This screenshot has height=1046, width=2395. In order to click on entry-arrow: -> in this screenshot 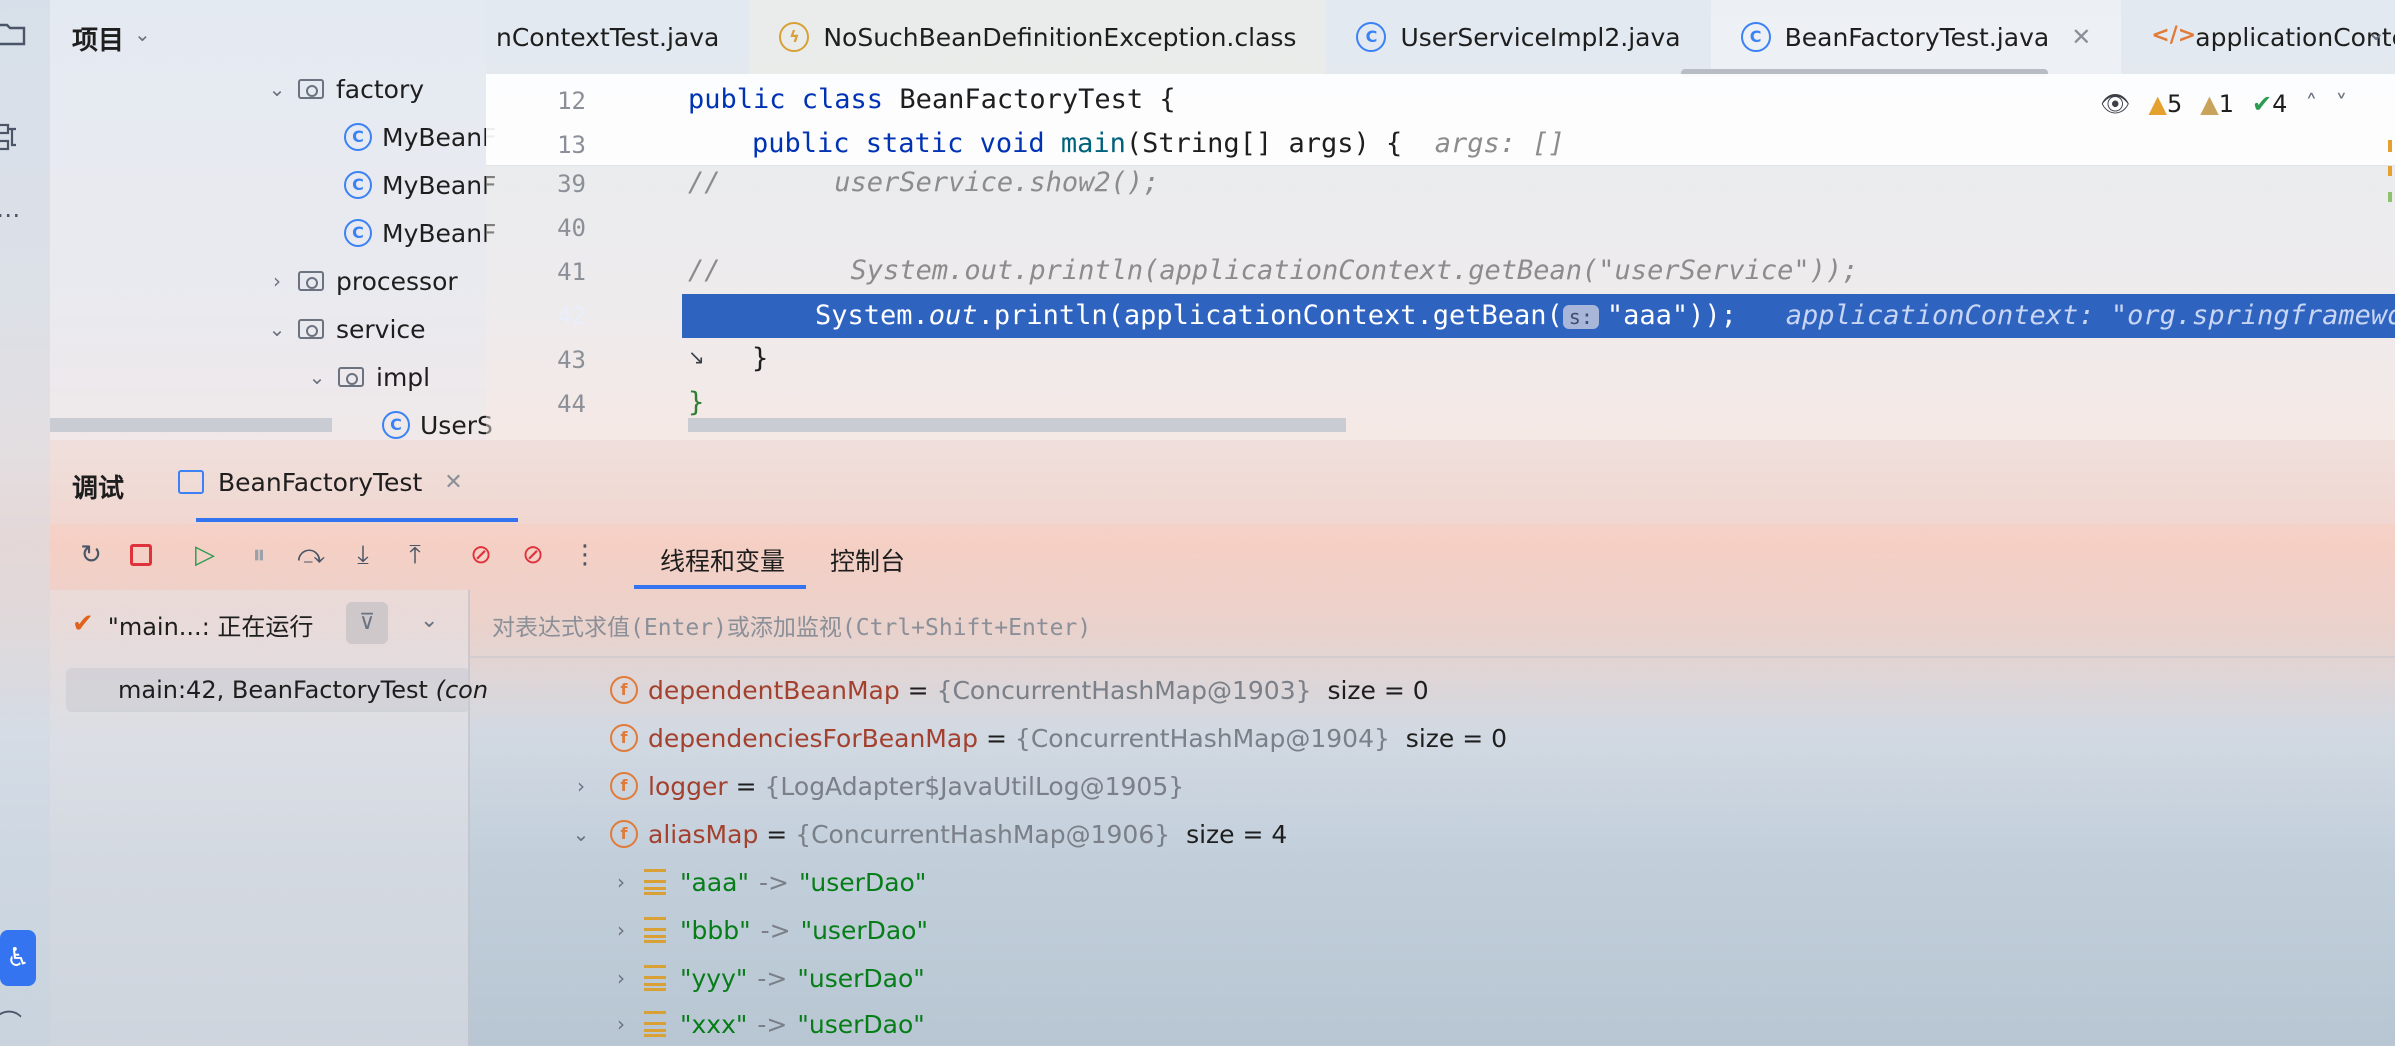, I will do `click(775, 930)`.